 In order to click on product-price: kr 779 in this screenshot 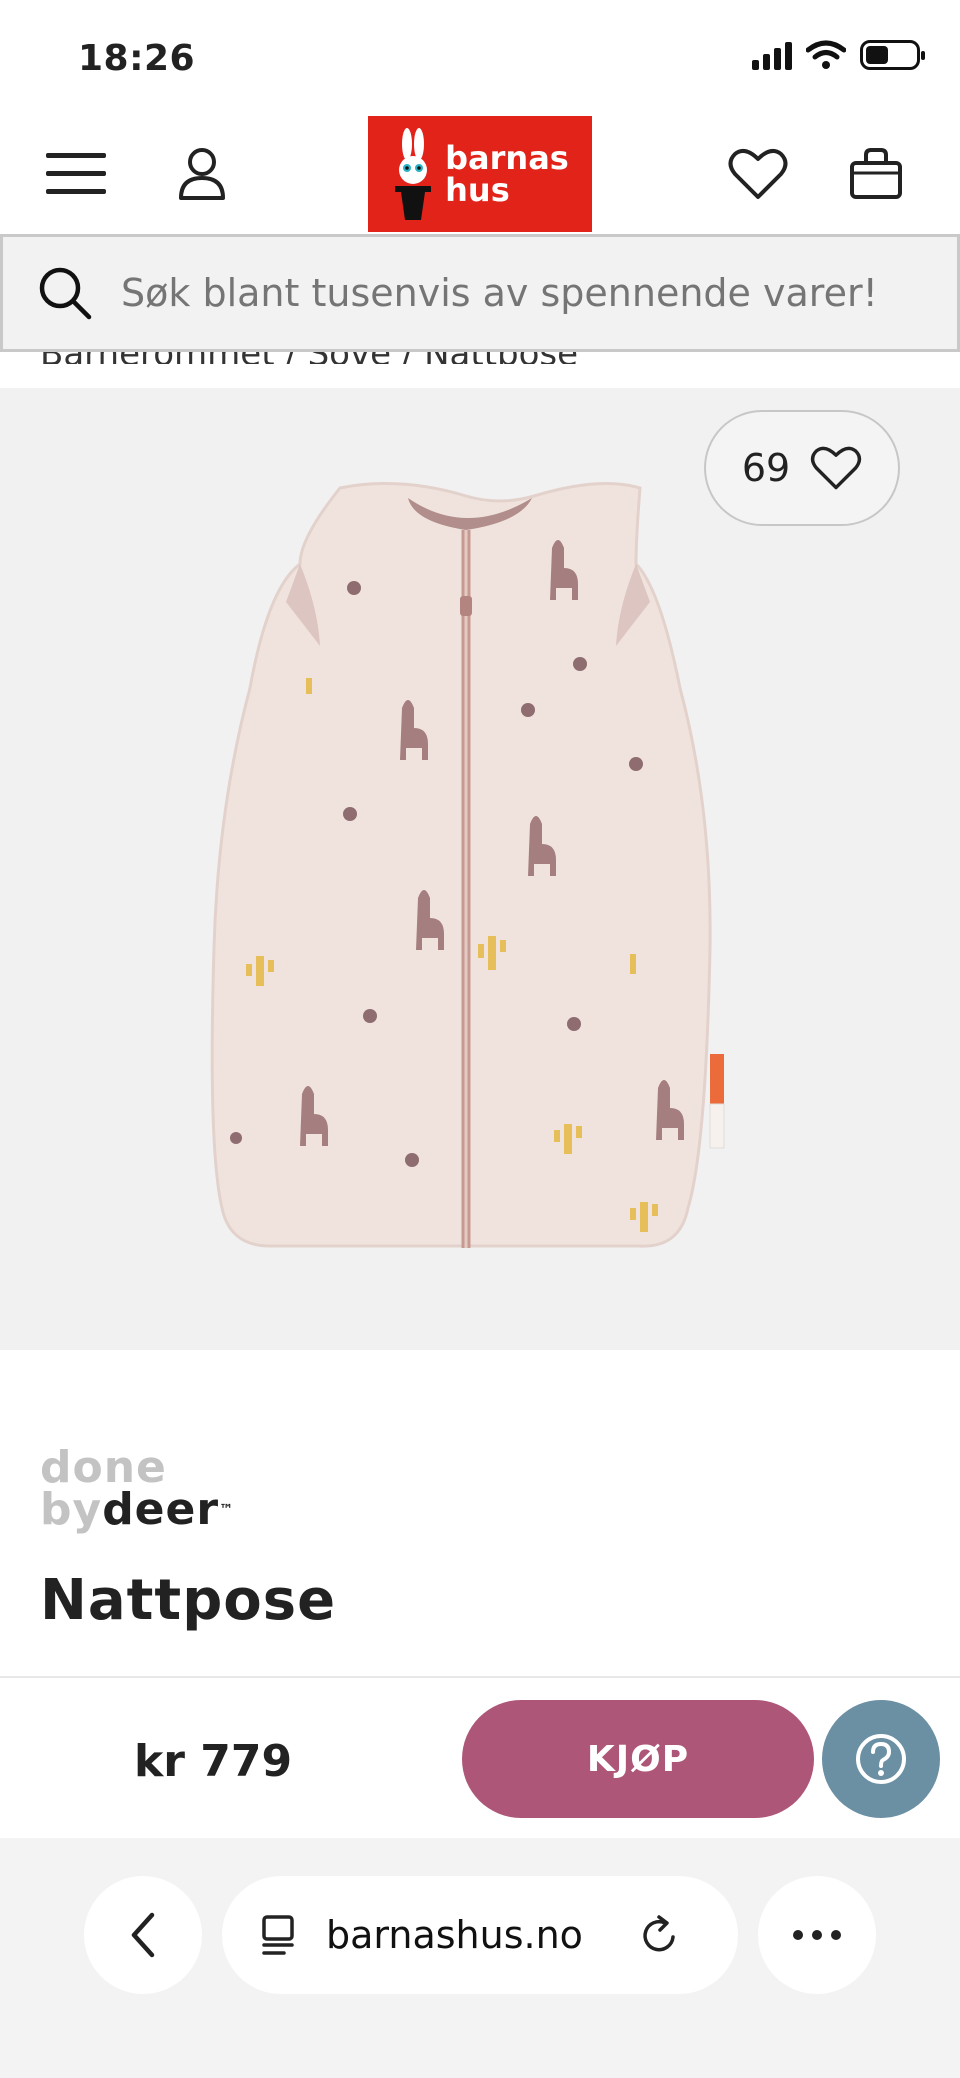, I will do `click(213, 1761)`.